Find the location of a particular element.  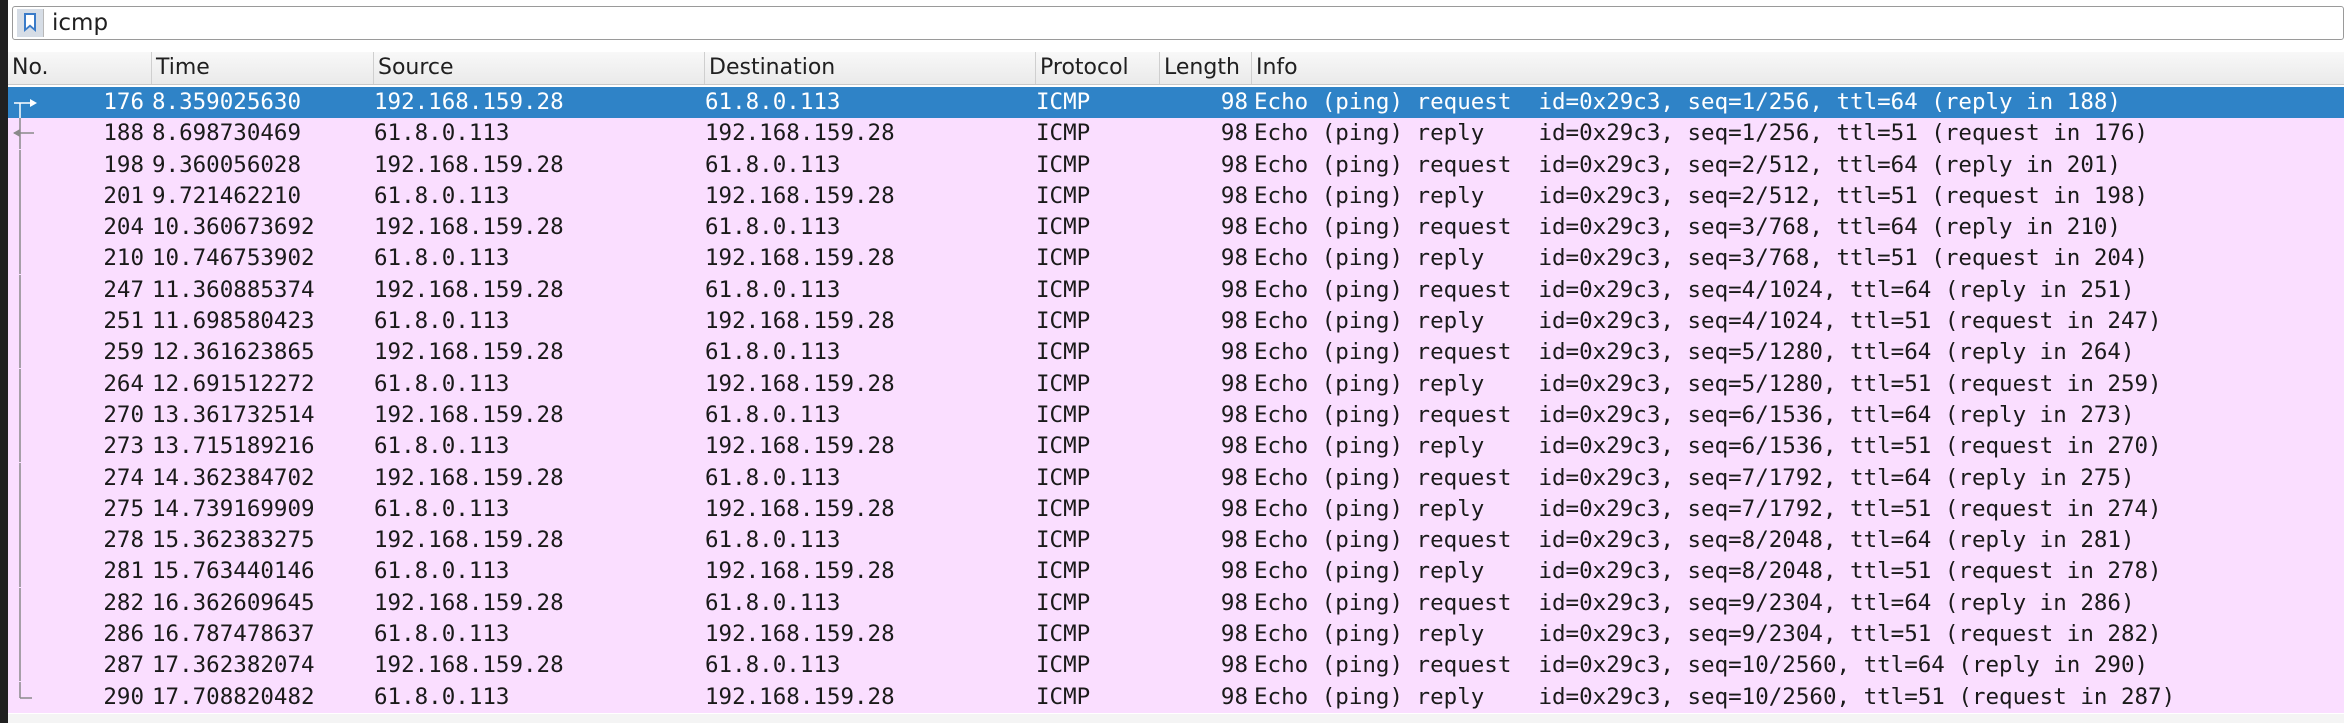

packet-time: 16.362609645 is located at coordinates (233, 602).